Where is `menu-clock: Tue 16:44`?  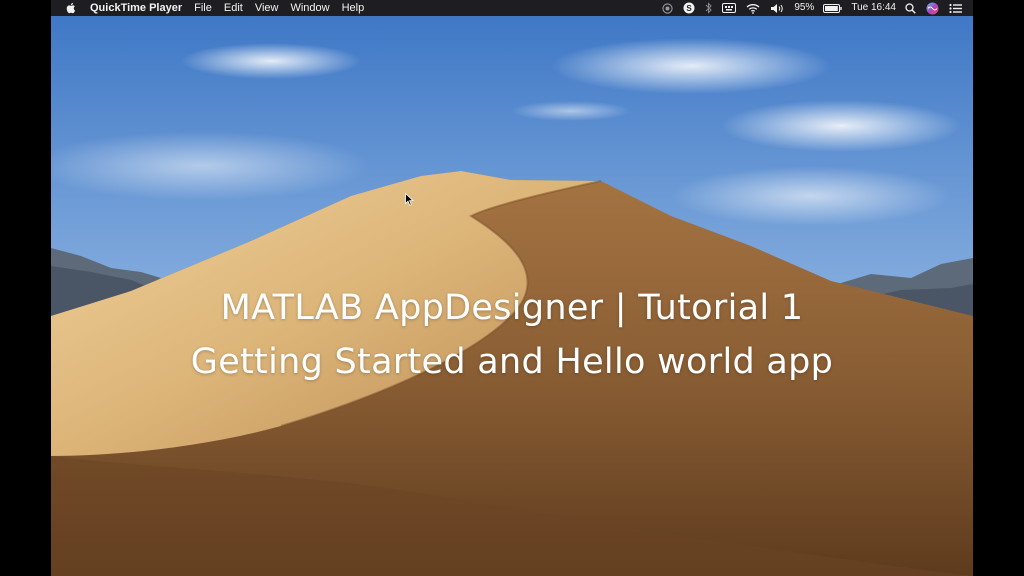 menu-clock: Tue 16:44 is located at coordinates (873, 8).